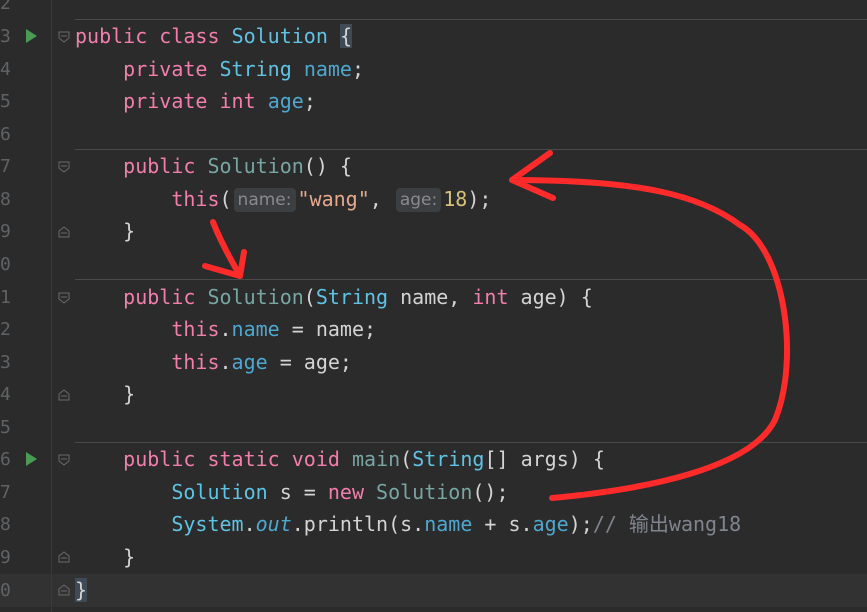 The width and height of the screenshot is (867, 612). I want to click on annotation-arrowhead-down, so click(224, 264).